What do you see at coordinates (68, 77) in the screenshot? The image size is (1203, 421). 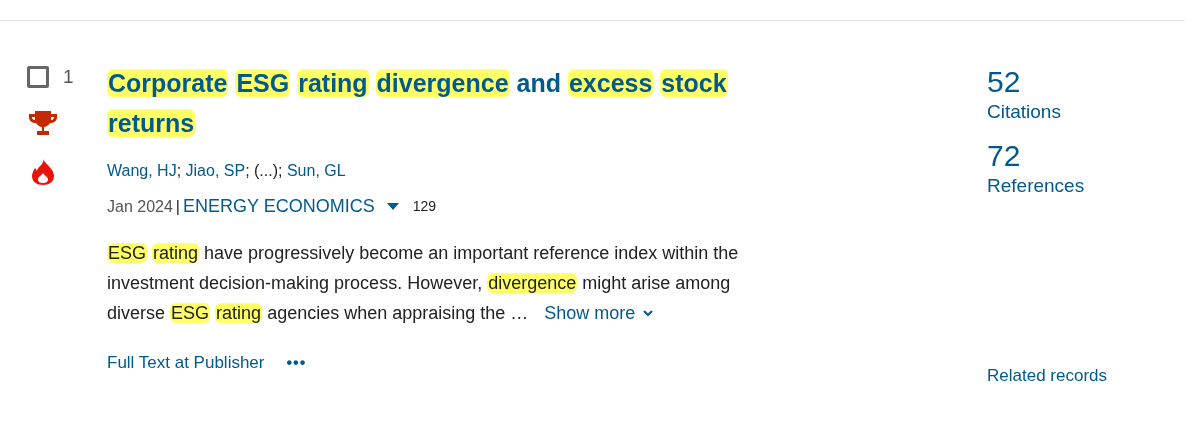 I see `record-number: 1` at bounding box center [68, 77].